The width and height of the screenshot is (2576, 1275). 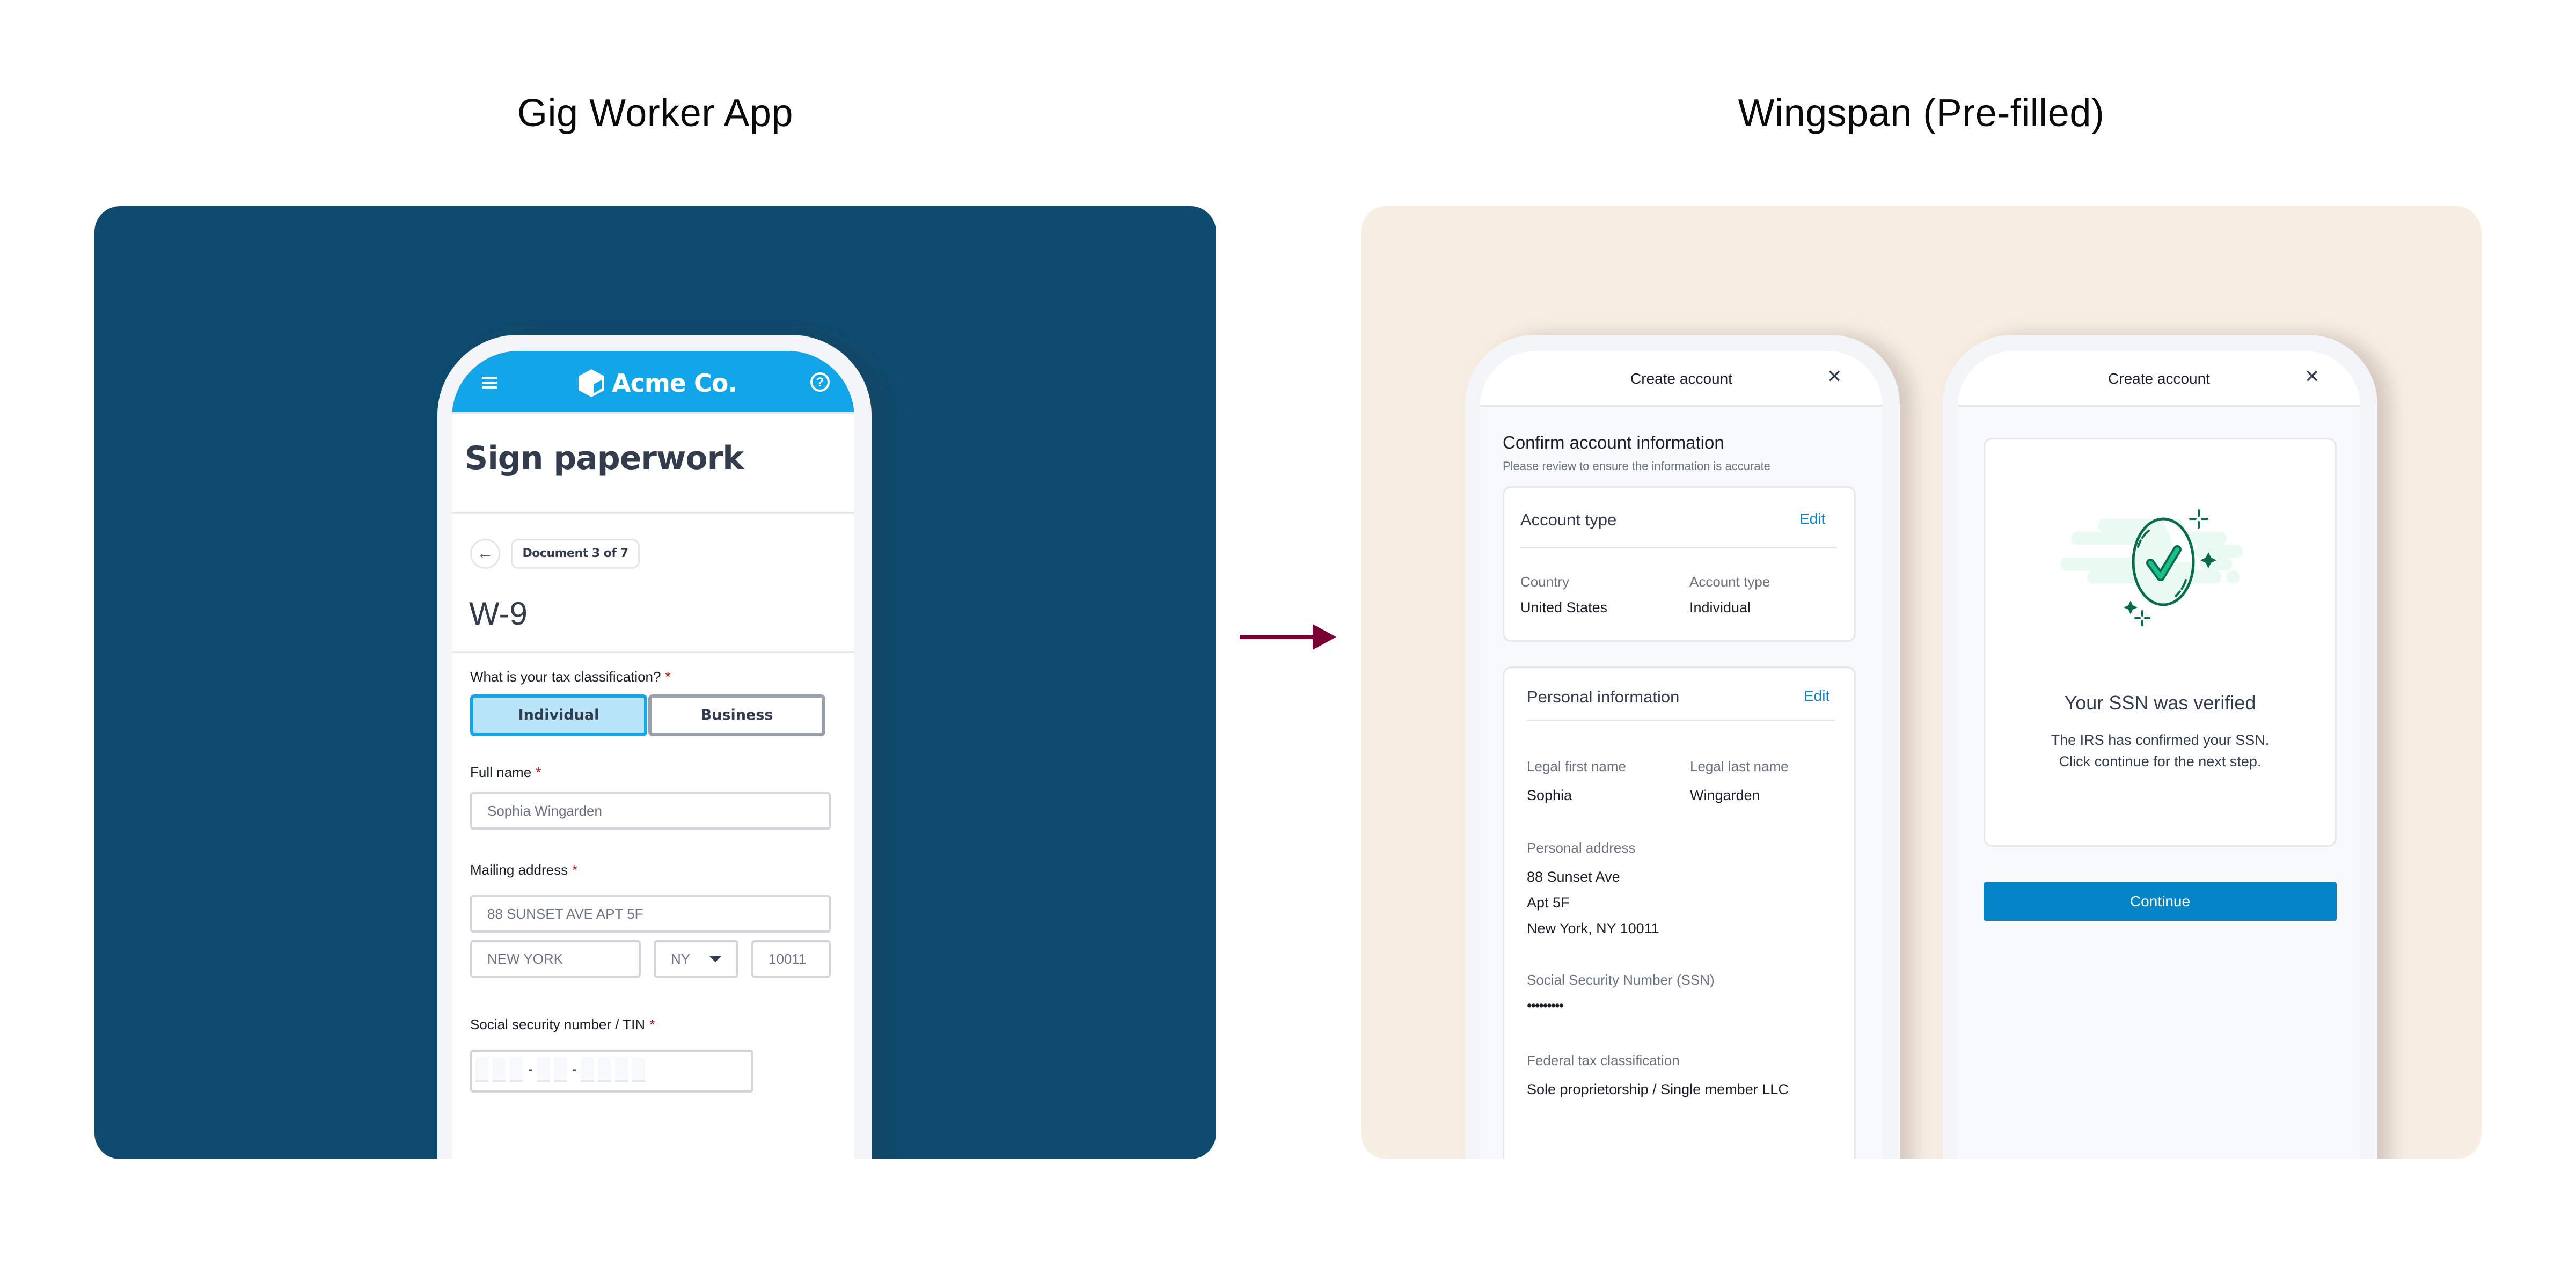 I want to click on field-value: United States, so click(x=1564, y=607).